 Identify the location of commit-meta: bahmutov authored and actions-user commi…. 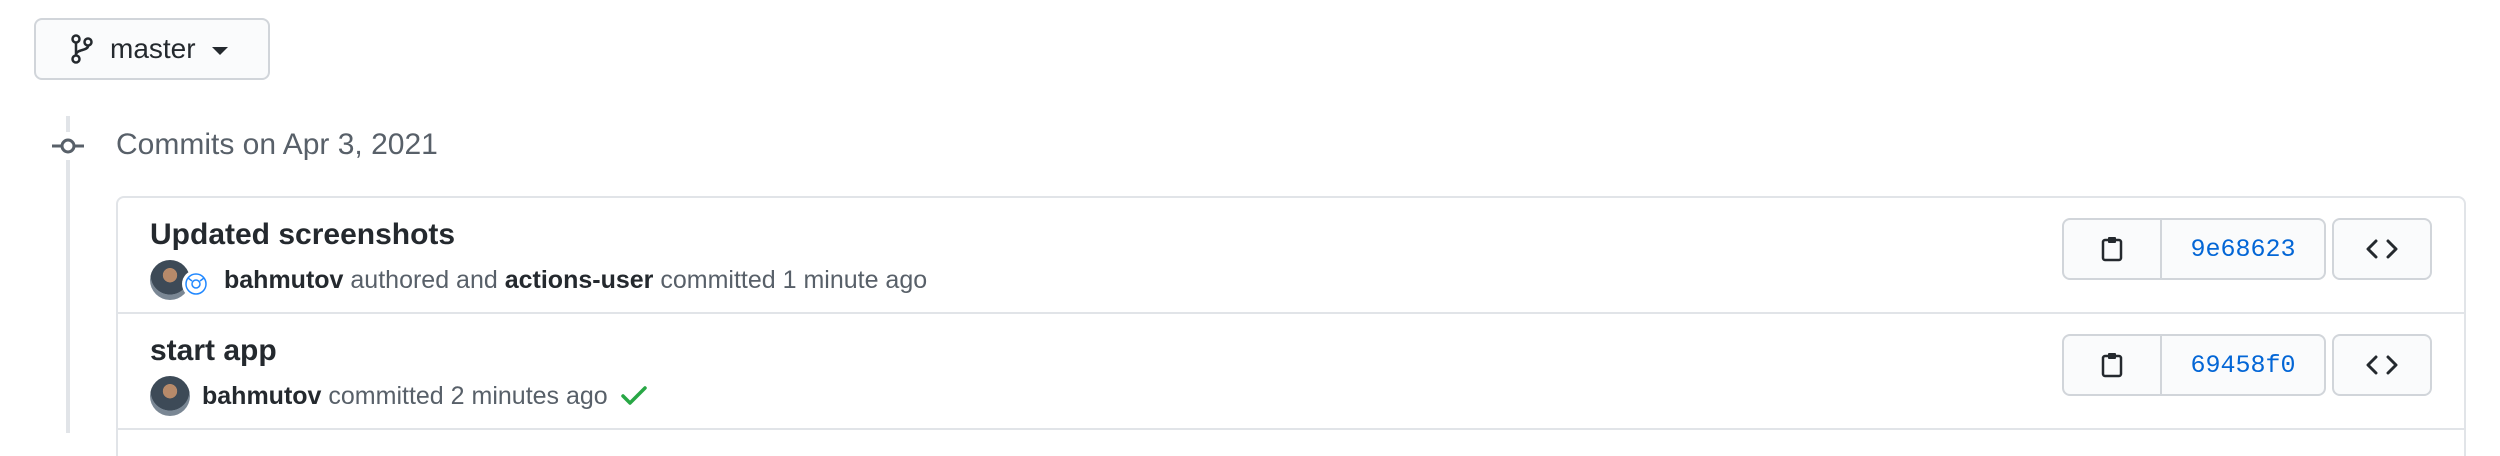
(538, 280).